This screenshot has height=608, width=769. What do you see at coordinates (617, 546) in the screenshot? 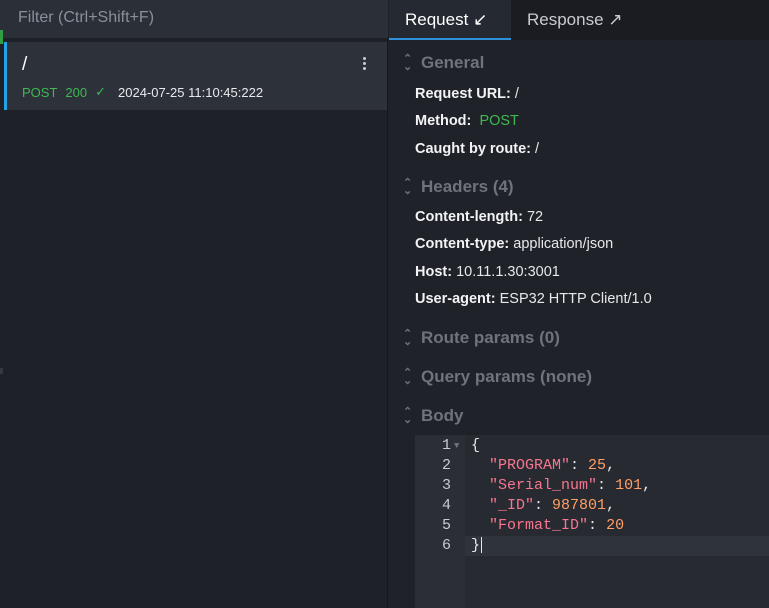
I see `active-line-highlight` at bounding box center [617, 546].